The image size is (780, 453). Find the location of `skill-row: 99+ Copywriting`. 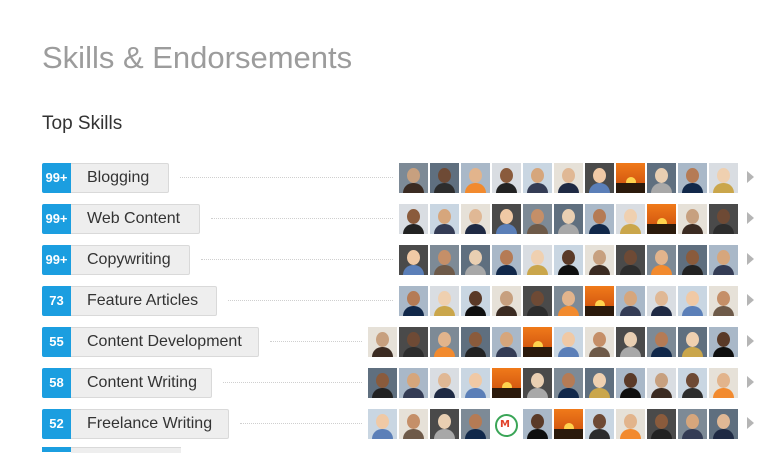

skill-row: 99+ Copywriting is located at coordinates (398, 260).